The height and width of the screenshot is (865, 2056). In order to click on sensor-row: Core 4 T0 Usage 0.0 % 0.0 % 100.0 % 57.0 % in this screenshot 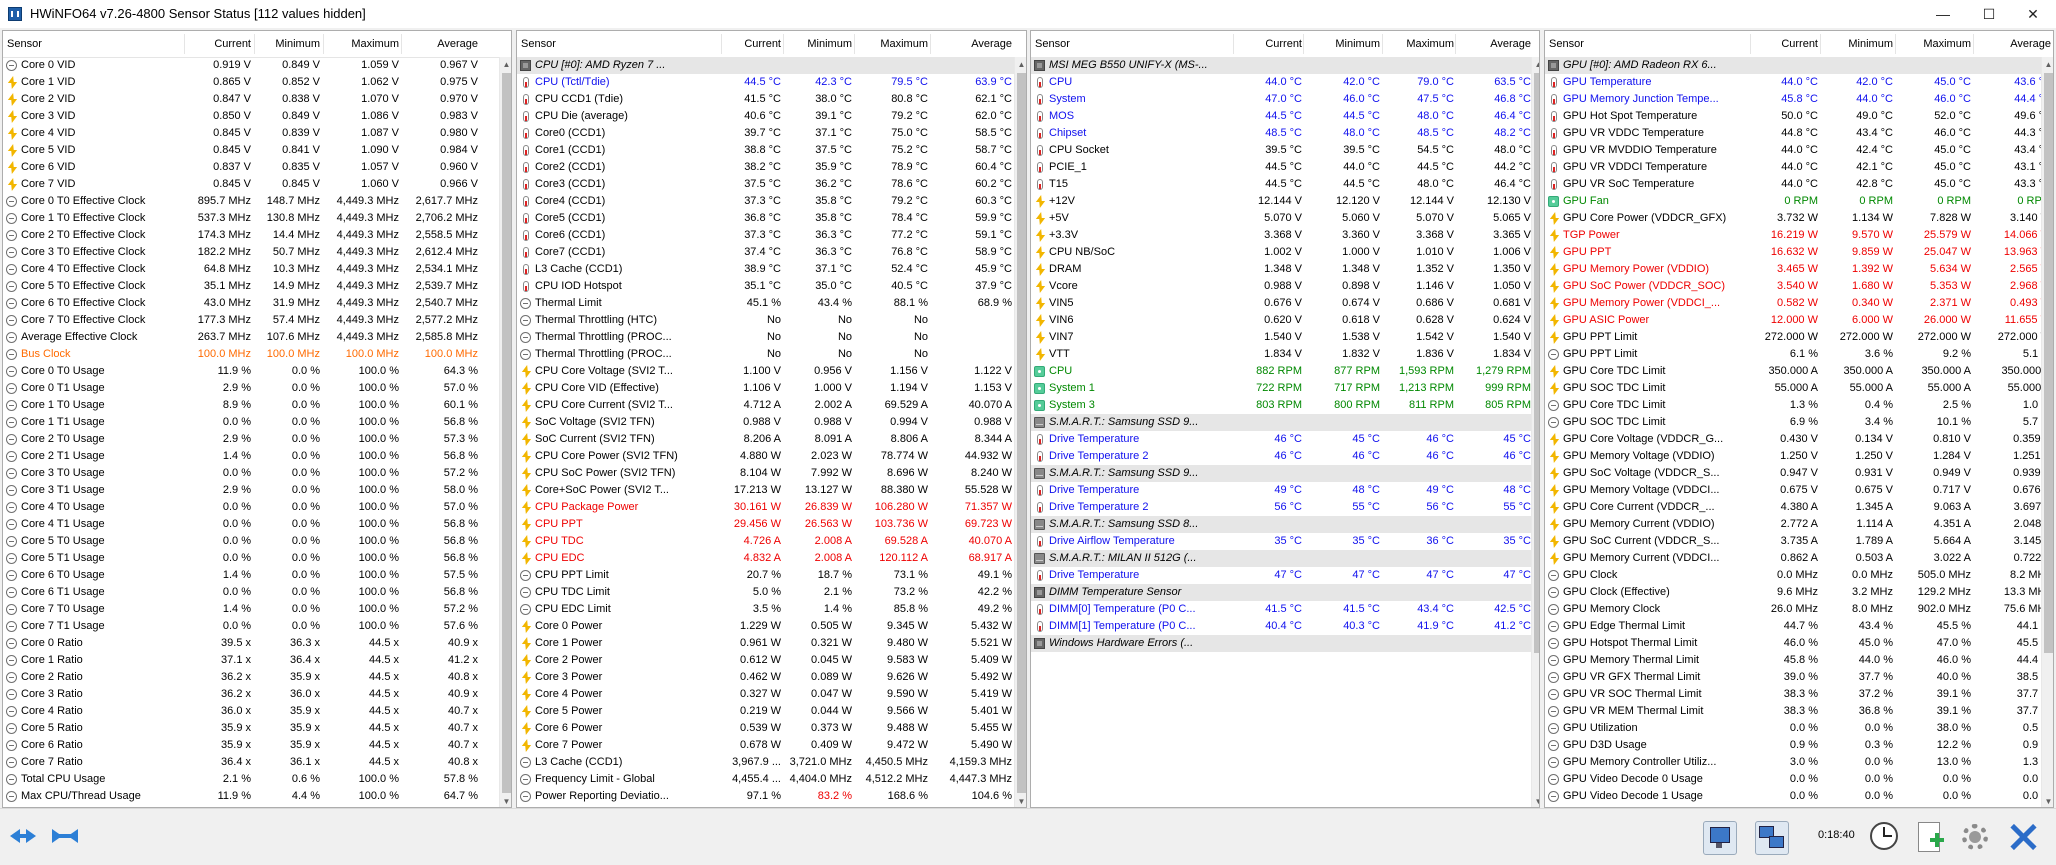, I will do `click(251, 507)`.